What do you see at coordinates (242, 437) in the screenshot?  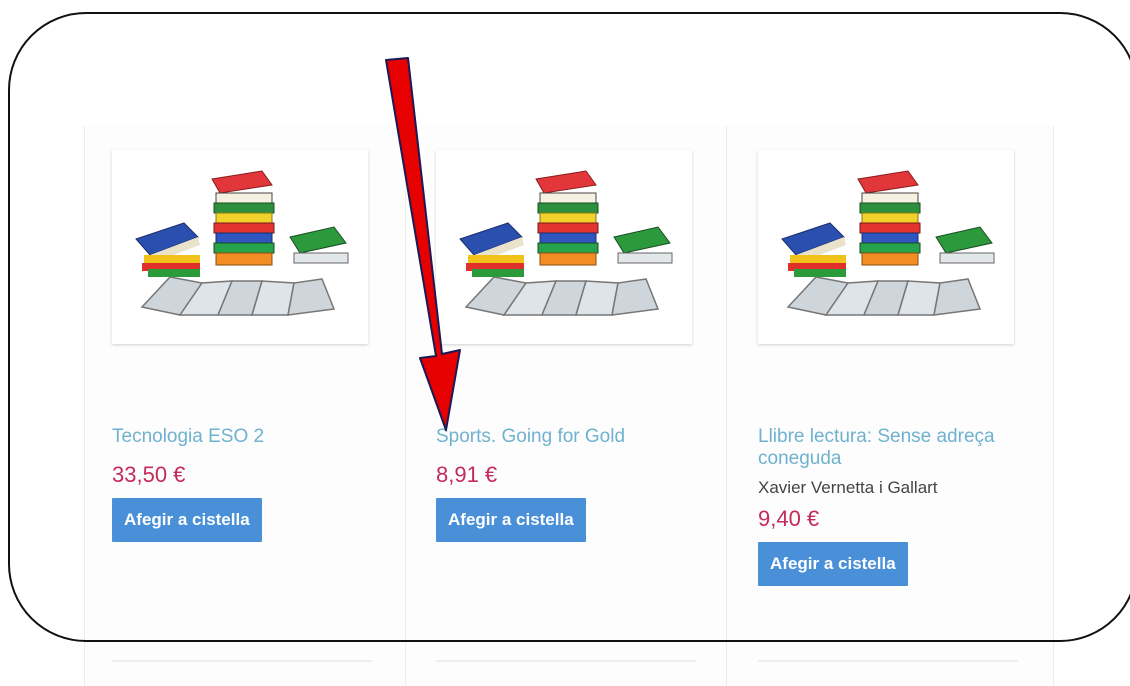 I see `product-title-link: Tecnologia ESO 2` at bounding box center [242, 437].